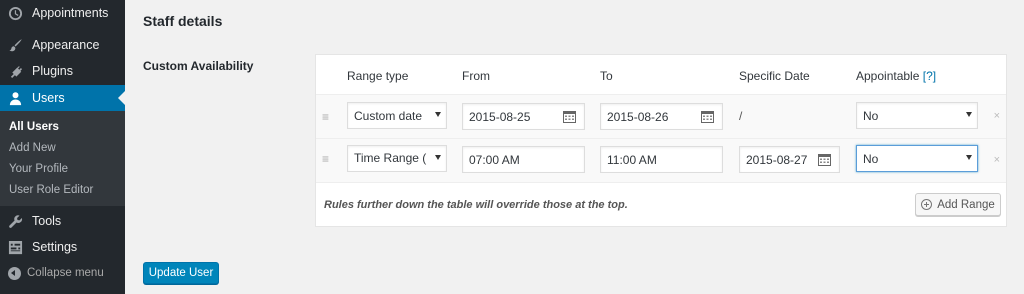  I want to click on section-title: Staff details, so click(183, 21).